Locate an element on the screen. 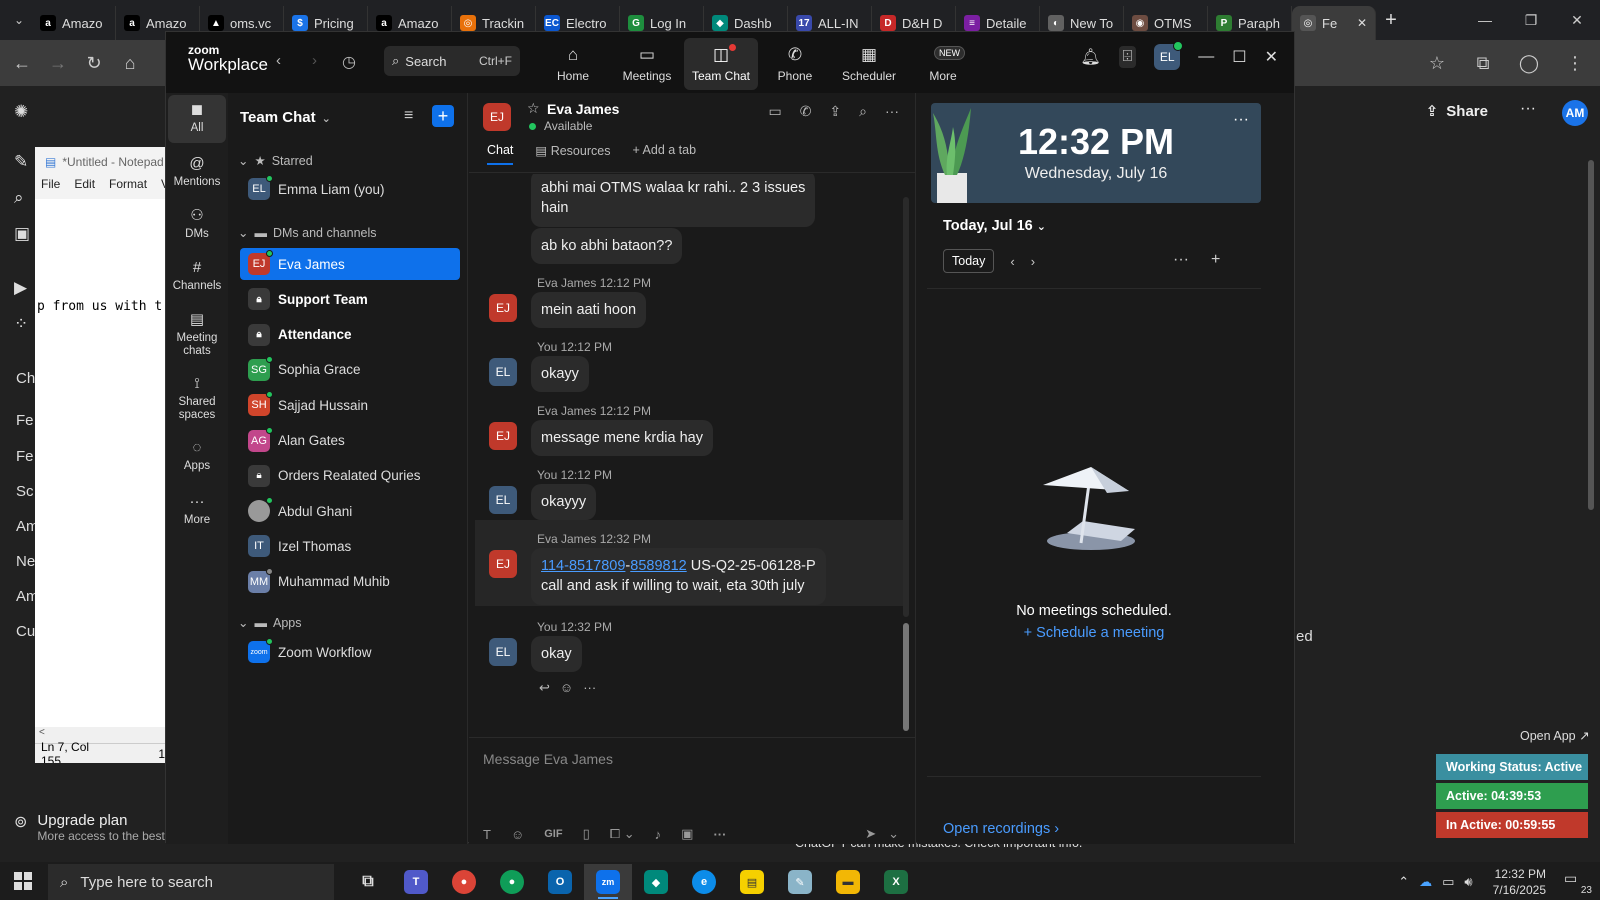 The image size is (1600, 900). phone-link: 8589812 is located at coordinates (658, 566).